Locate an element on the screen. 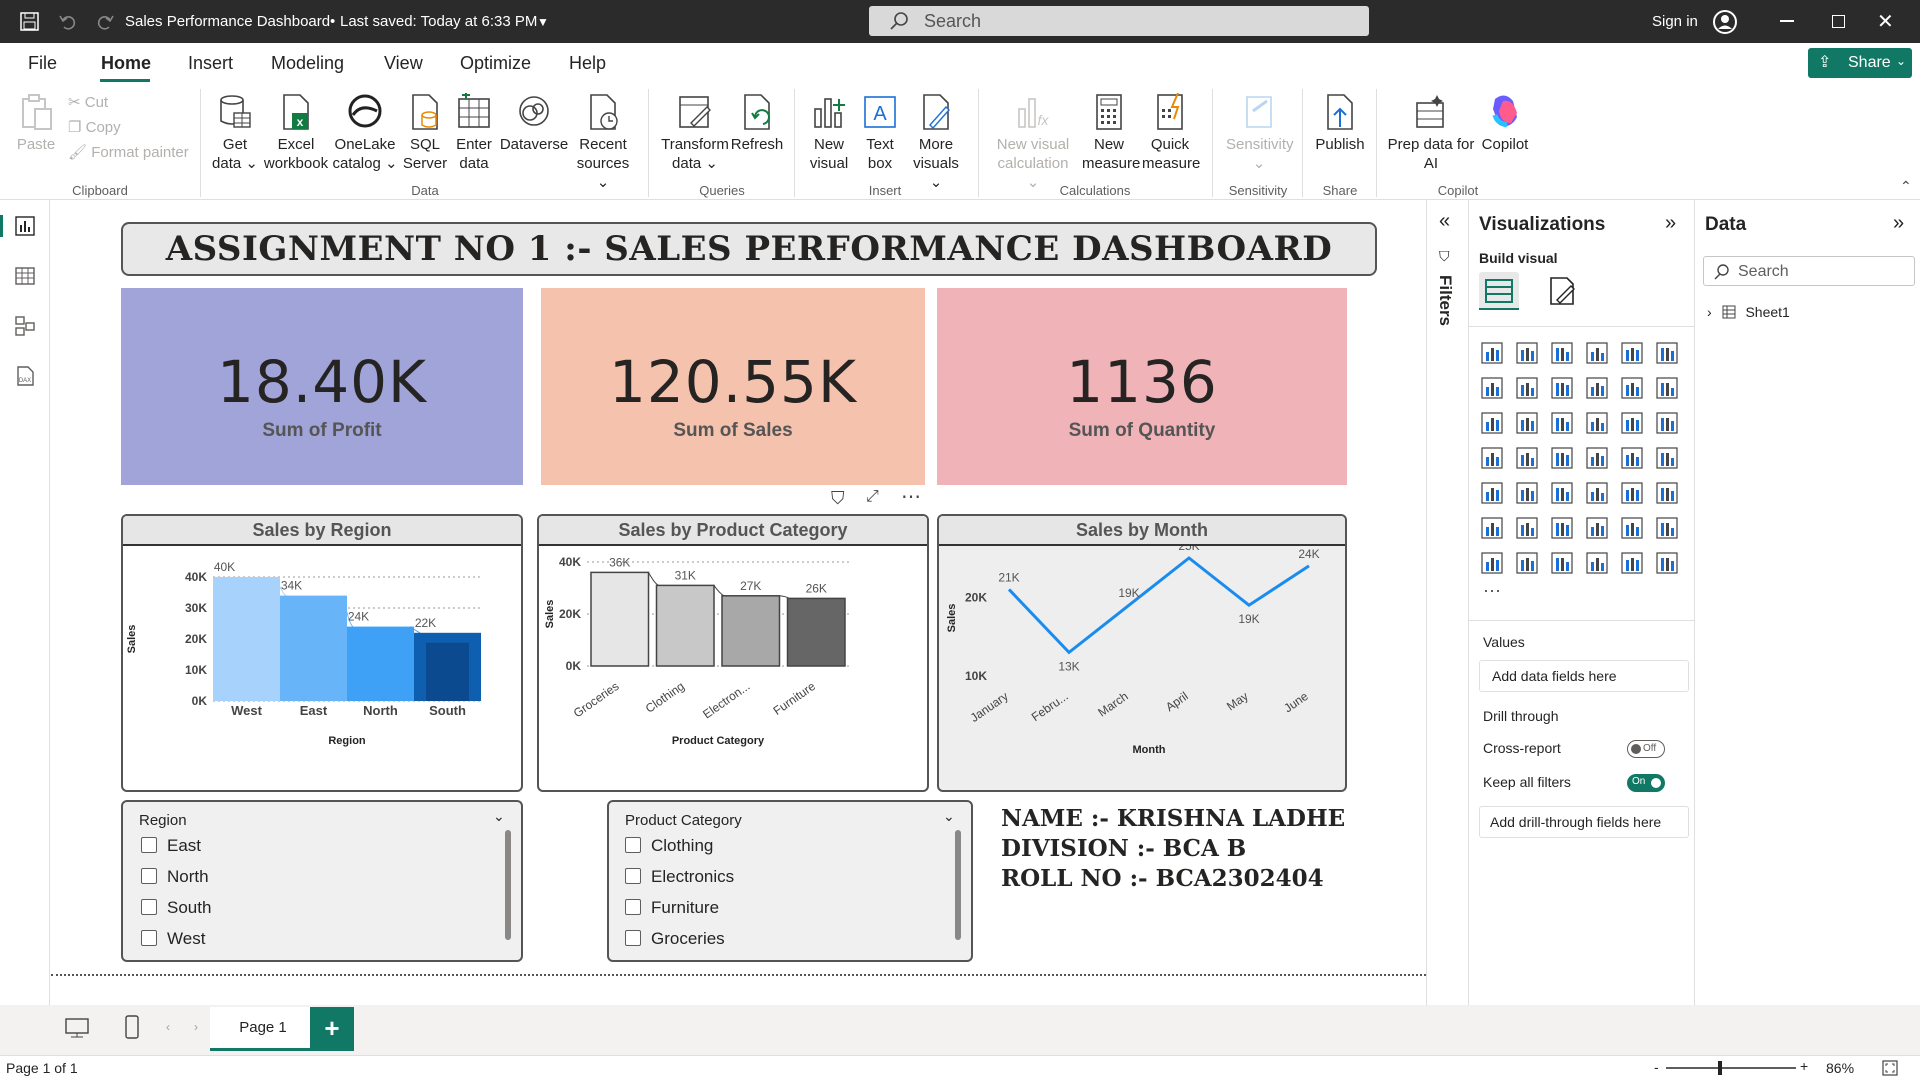  previous-page-icon: ‹ is located at coordinates (168, 1027).